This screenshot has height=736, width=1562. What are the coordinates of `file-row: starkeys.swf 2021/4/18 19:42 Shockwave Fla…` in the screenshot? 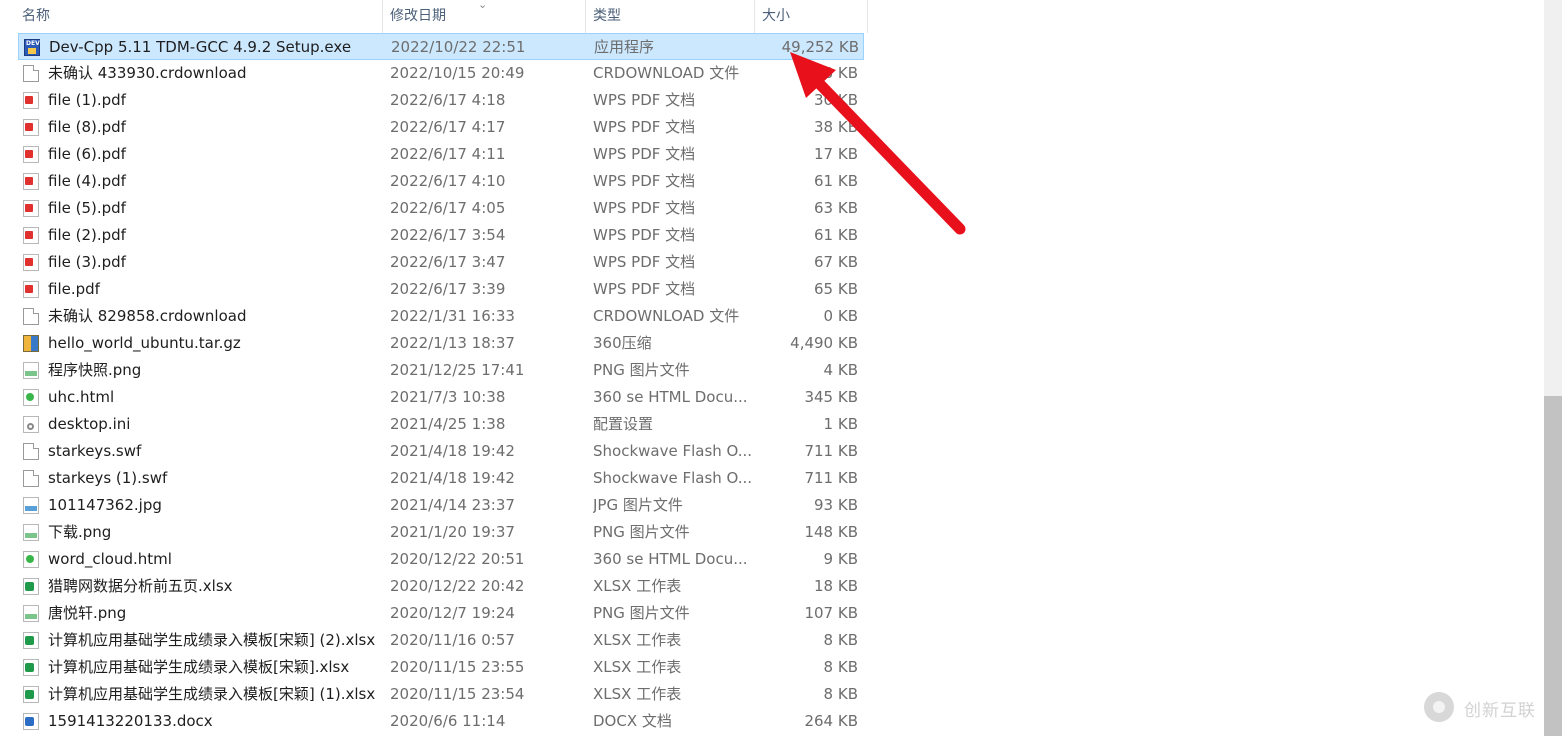 It's located at (441, 451).